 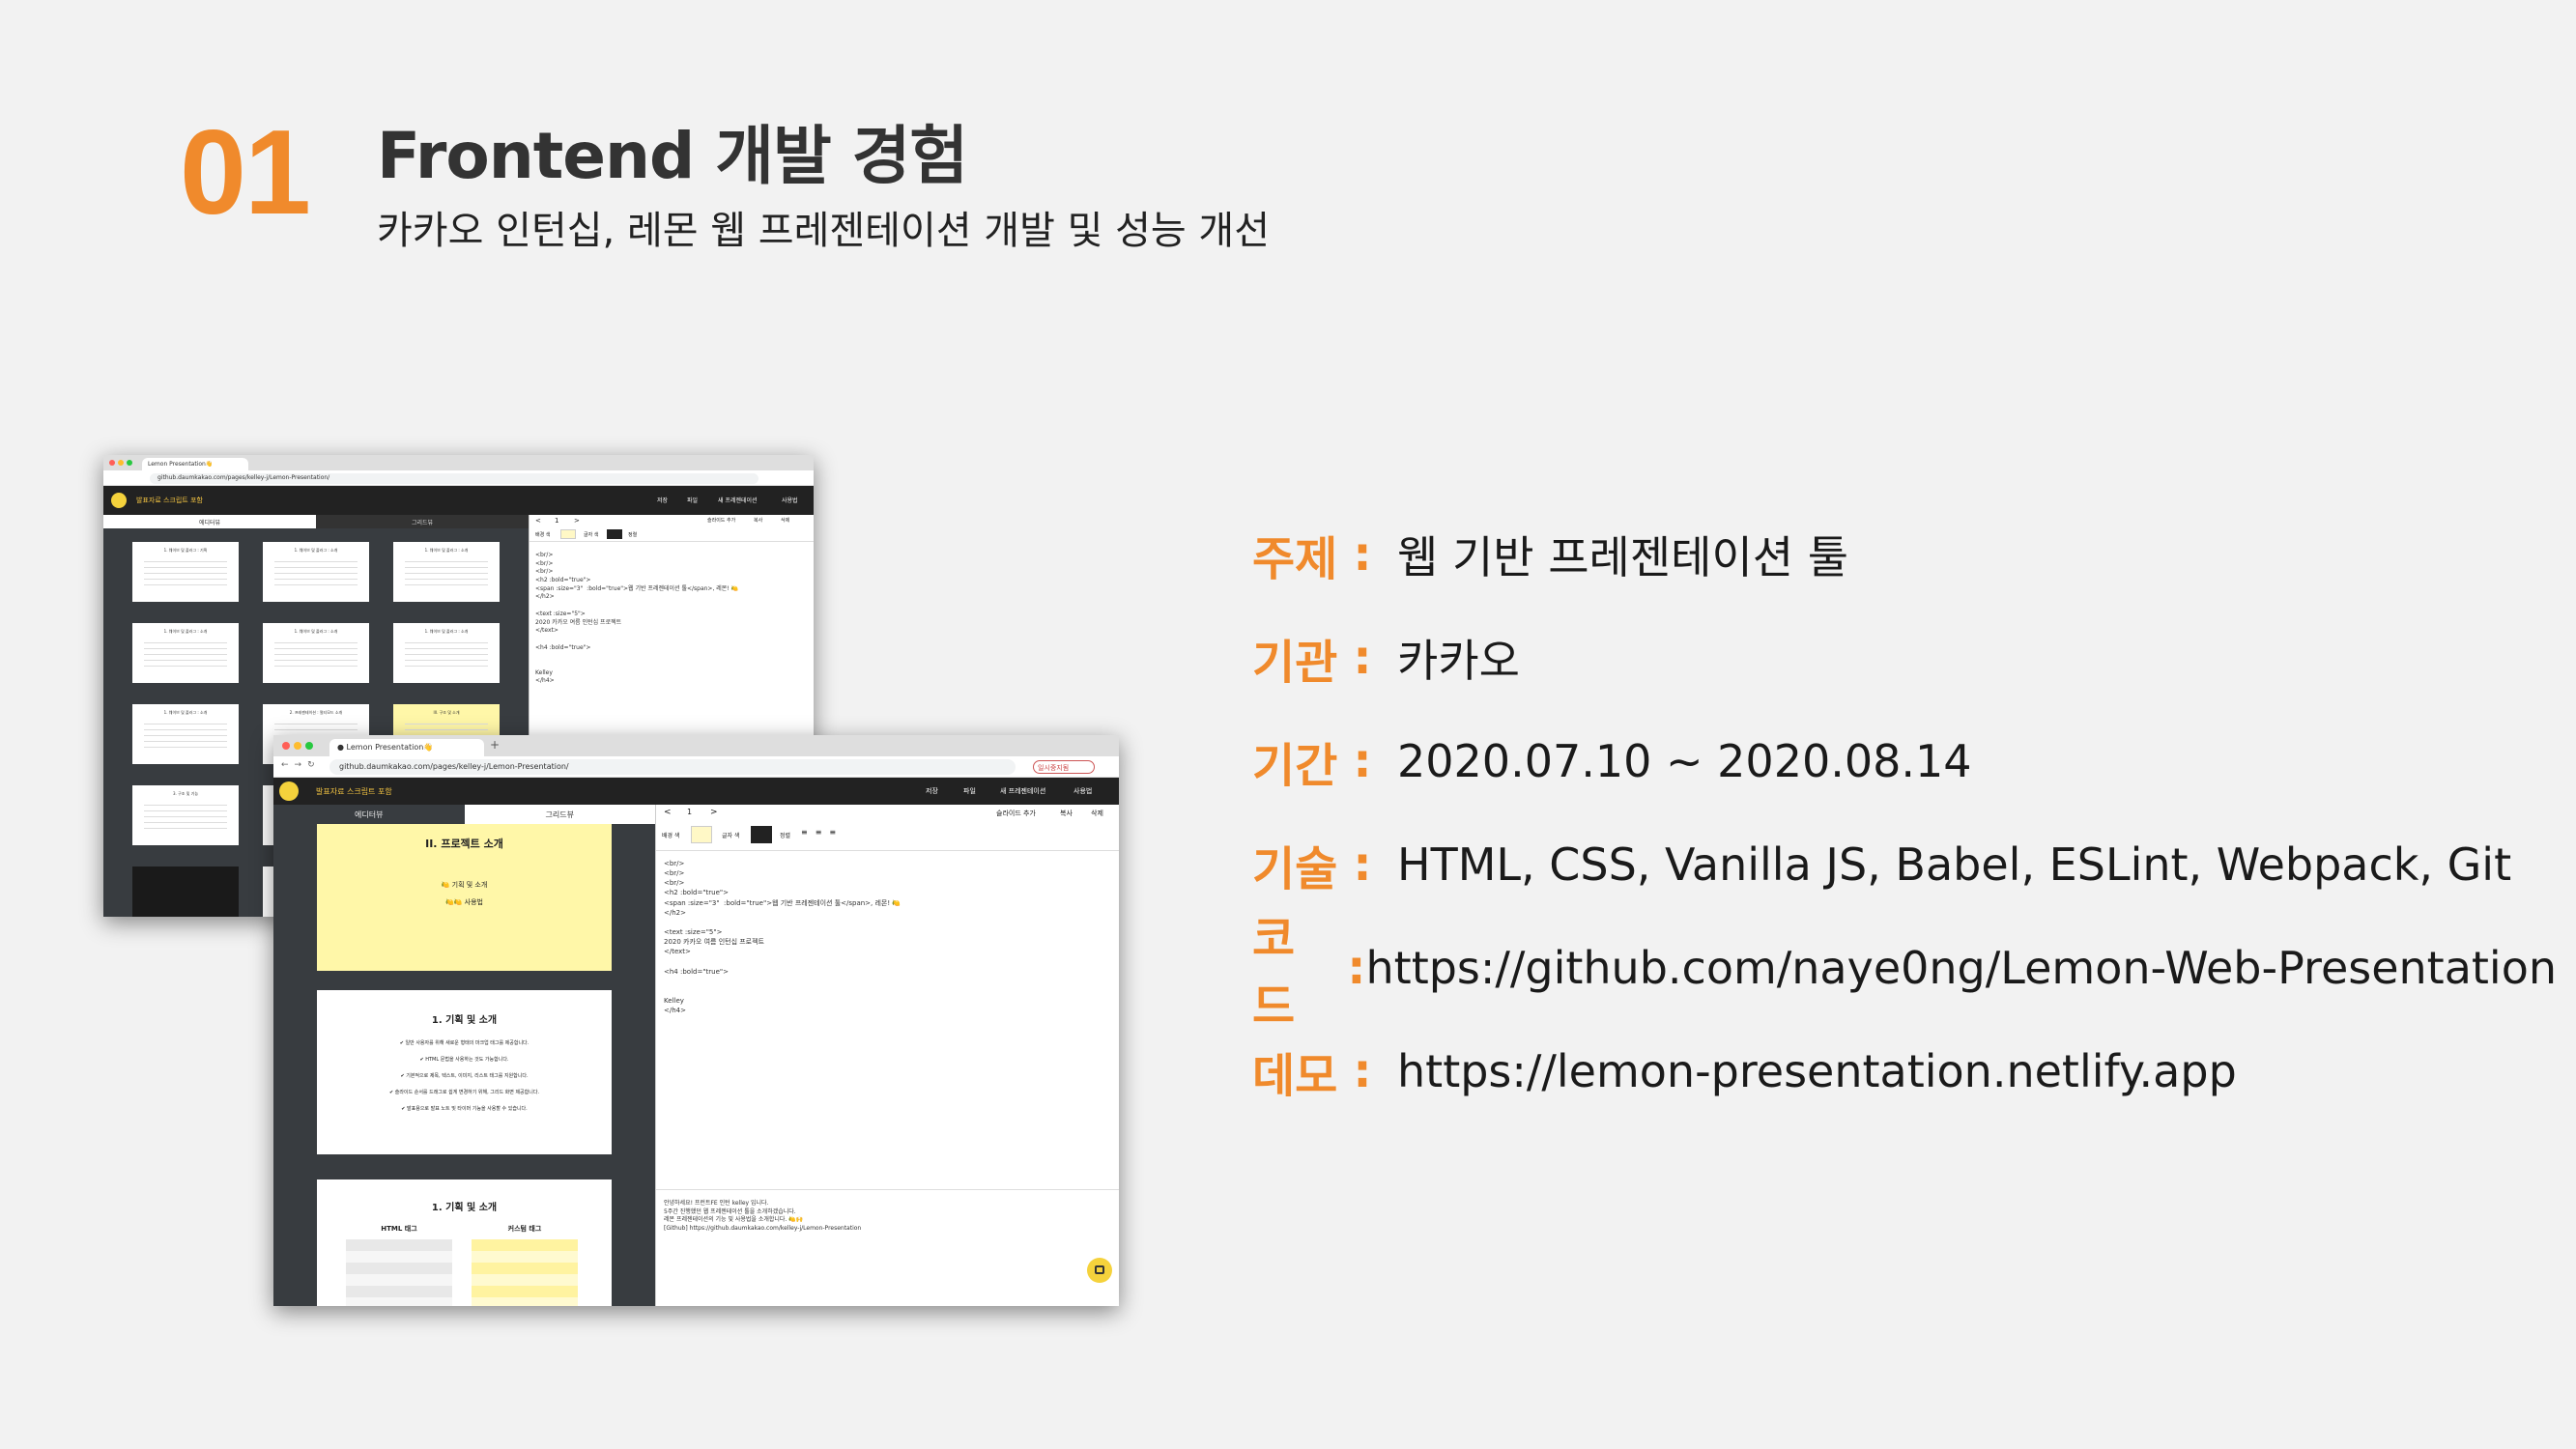 What do you see at coordinates (465, 1242) in the screenshot?
I see `slide-thumbnail: 1. 기획 및 소개 HTML 태그 커스텀 태그` at bounding box center [465, 1242].